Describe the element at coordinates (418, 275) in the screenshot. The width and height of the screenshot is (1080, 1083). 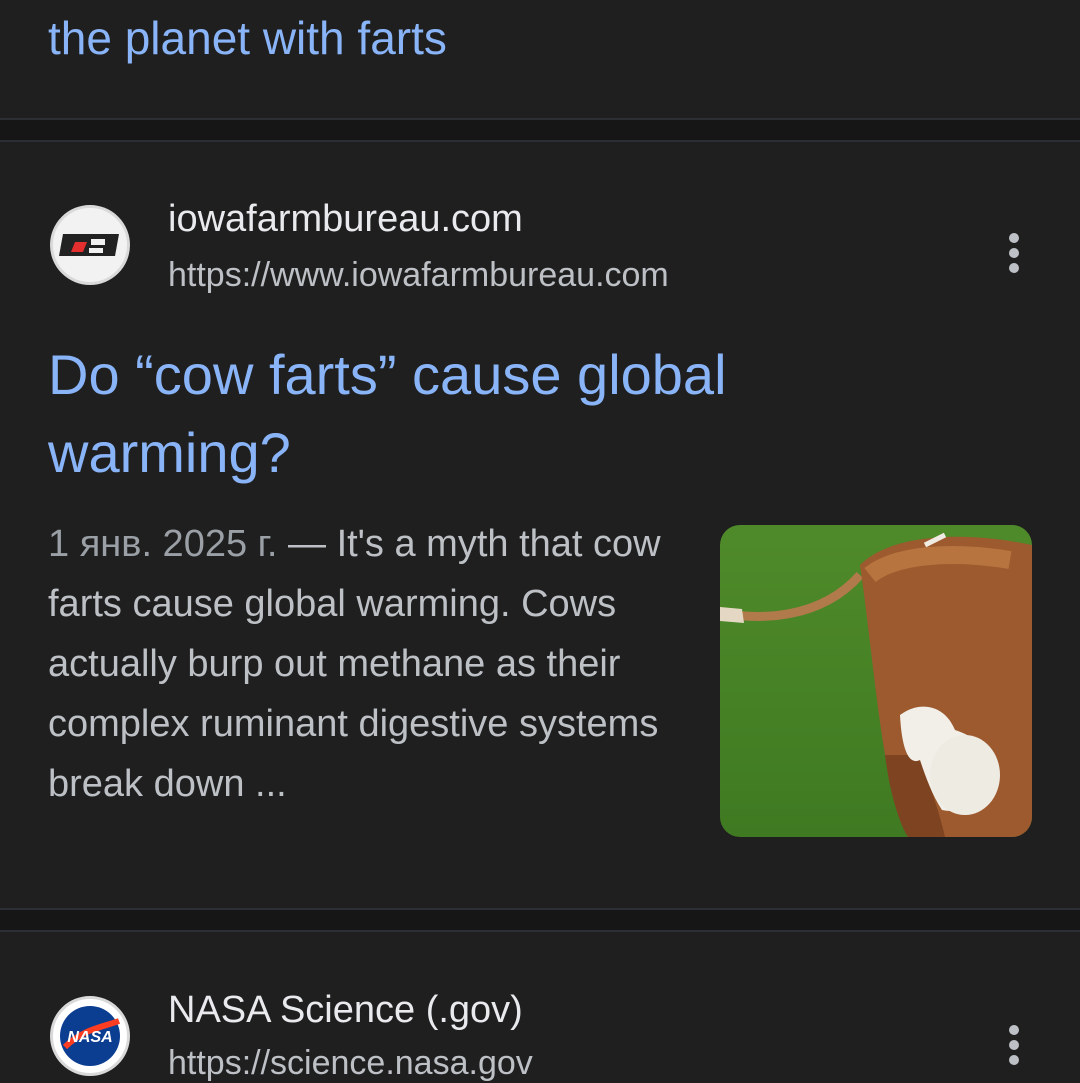
I see `site-url: https://www.iowafarmbureau.com` at that location.